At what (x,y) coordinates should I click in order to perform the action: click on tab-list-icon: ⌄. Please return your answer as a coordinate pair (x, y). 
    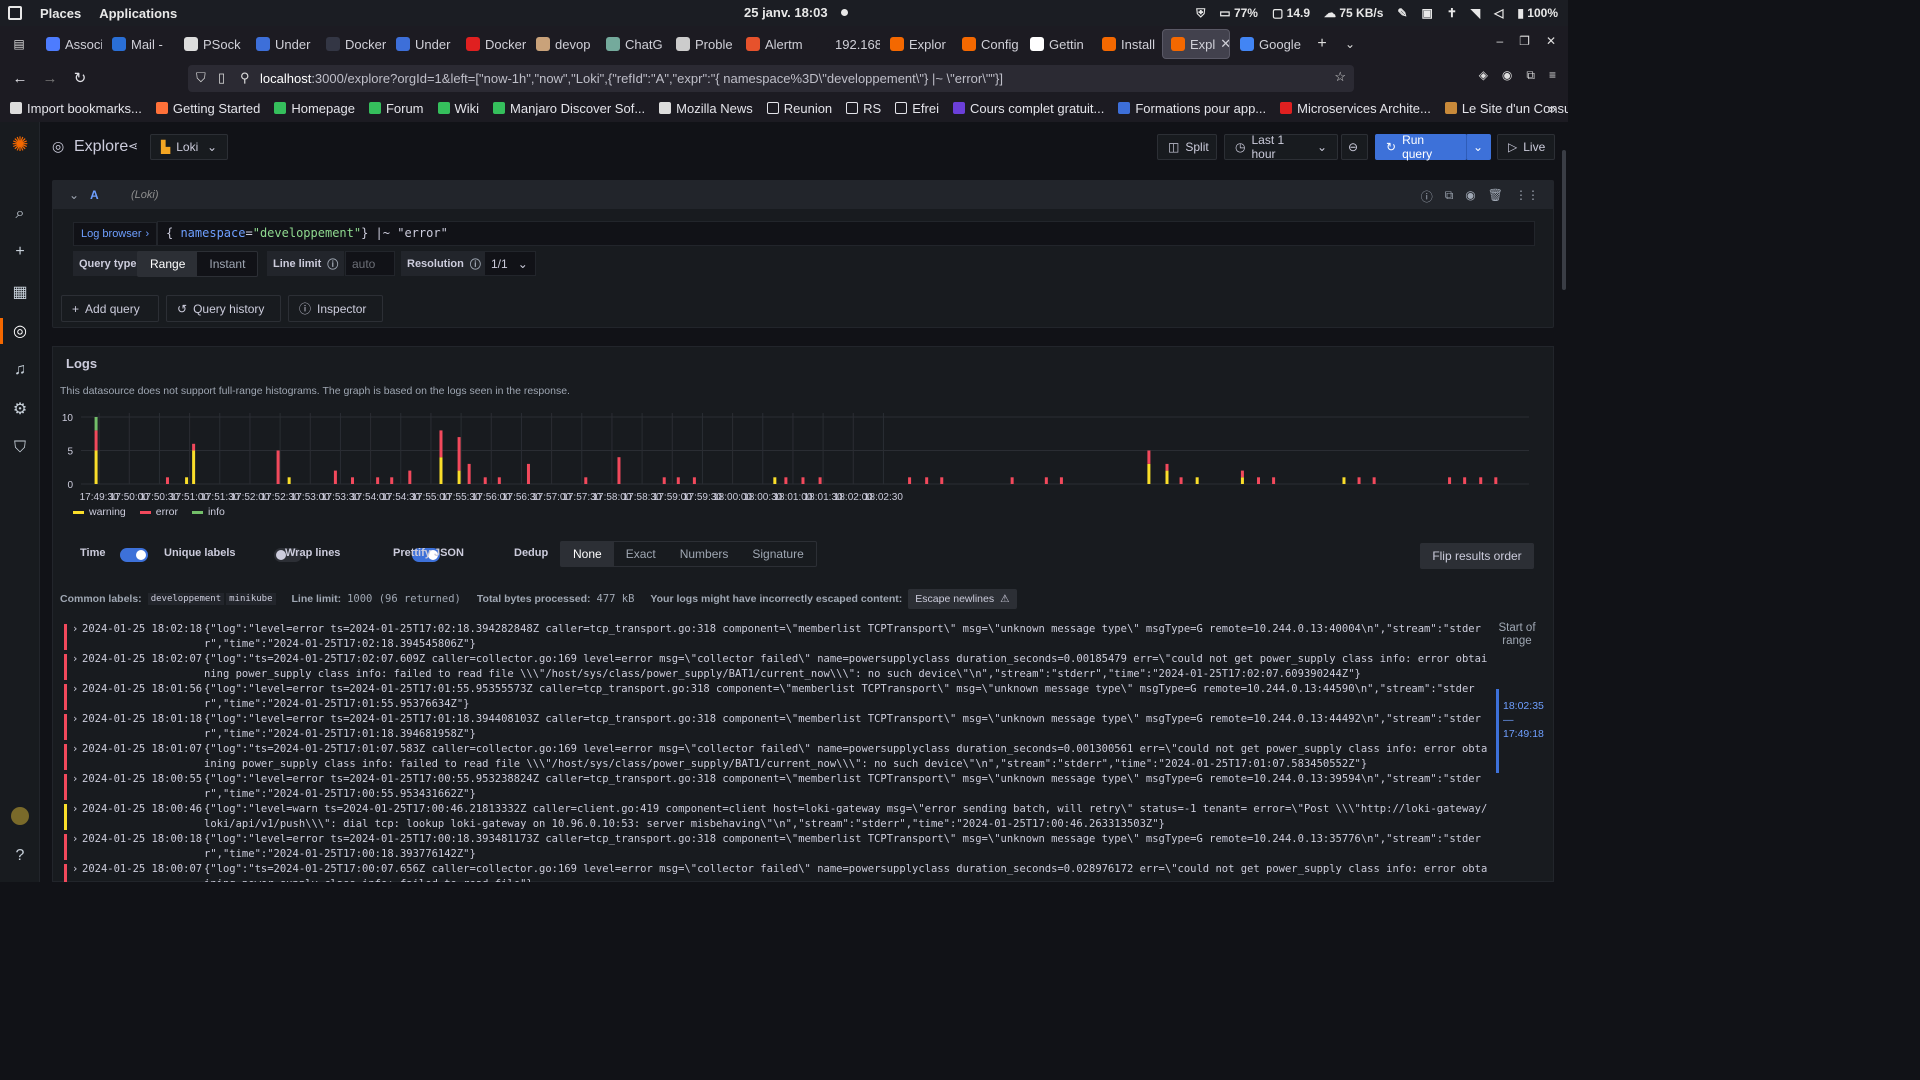
    Looking at the image, I should click on (1350, 44).